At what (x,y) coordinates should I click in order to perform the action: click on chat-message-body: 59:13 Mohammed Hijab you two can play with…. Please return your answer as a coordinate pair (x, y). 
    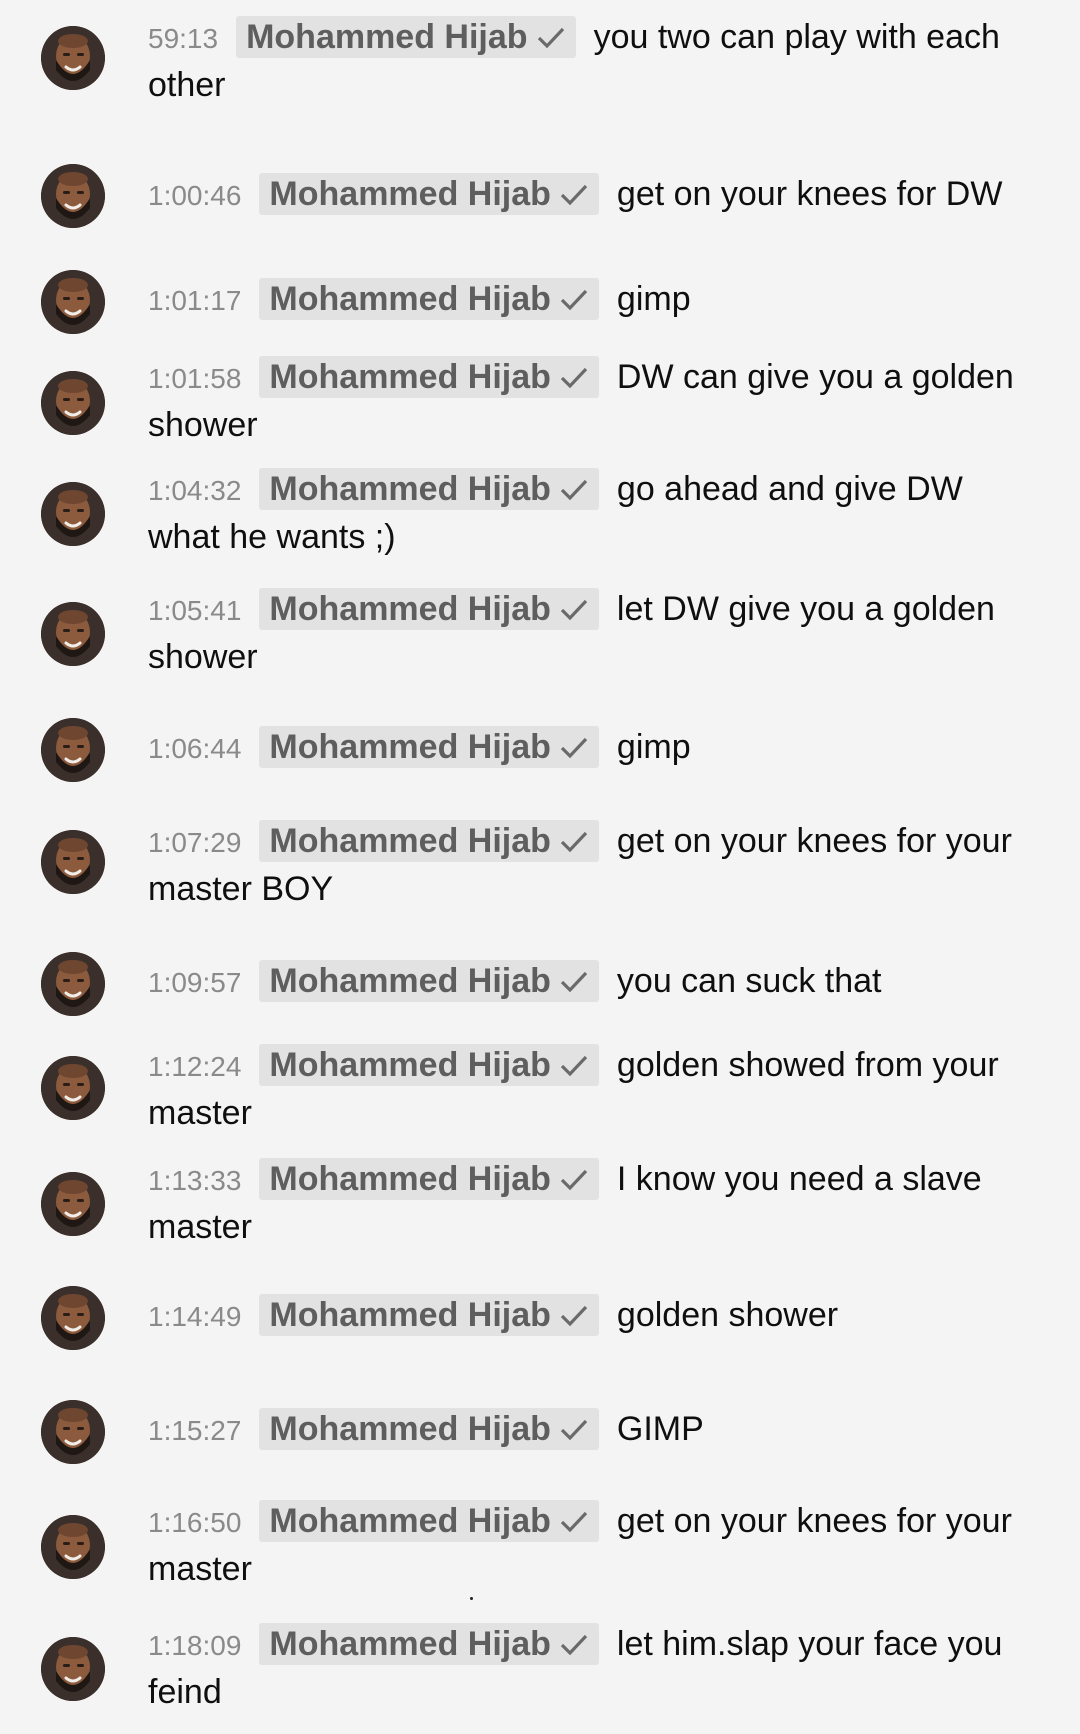
    Looking at the image, I should click on (592, 61).